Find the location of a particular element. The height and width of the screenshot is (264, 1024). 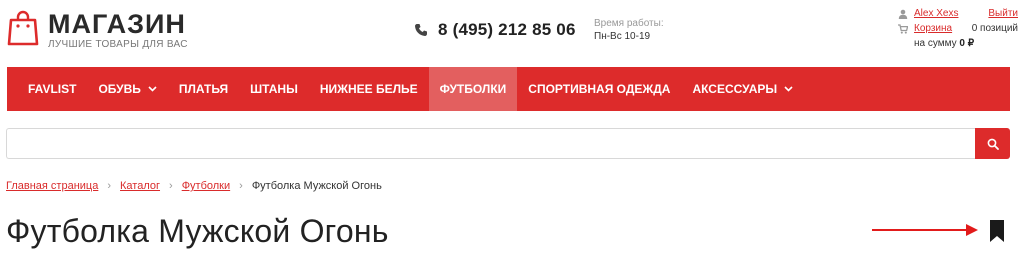

nav-item-sportswear: СПОРТИВНАЯ ОДЕЖДА is located at coordinates (599, 89).